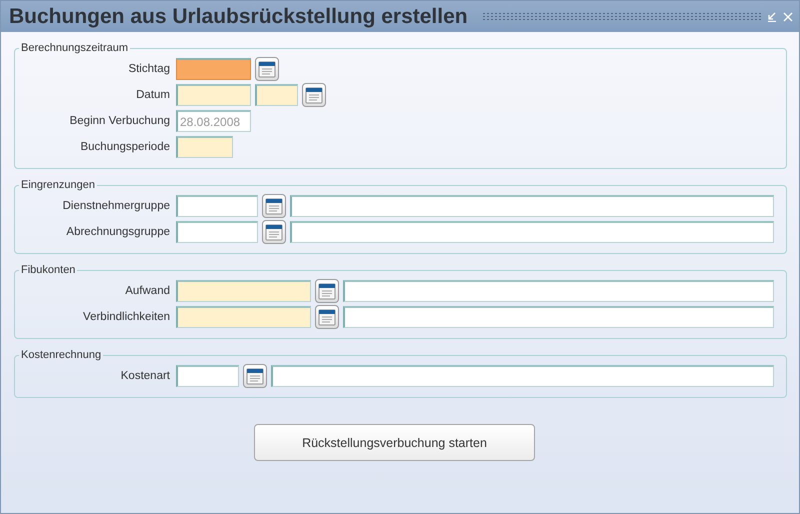  Describe the element at coordinates (238, 16) in the screenshot. I see `window-title: Buchungen aus Urlaubsrückstellung erstellen` at that location.